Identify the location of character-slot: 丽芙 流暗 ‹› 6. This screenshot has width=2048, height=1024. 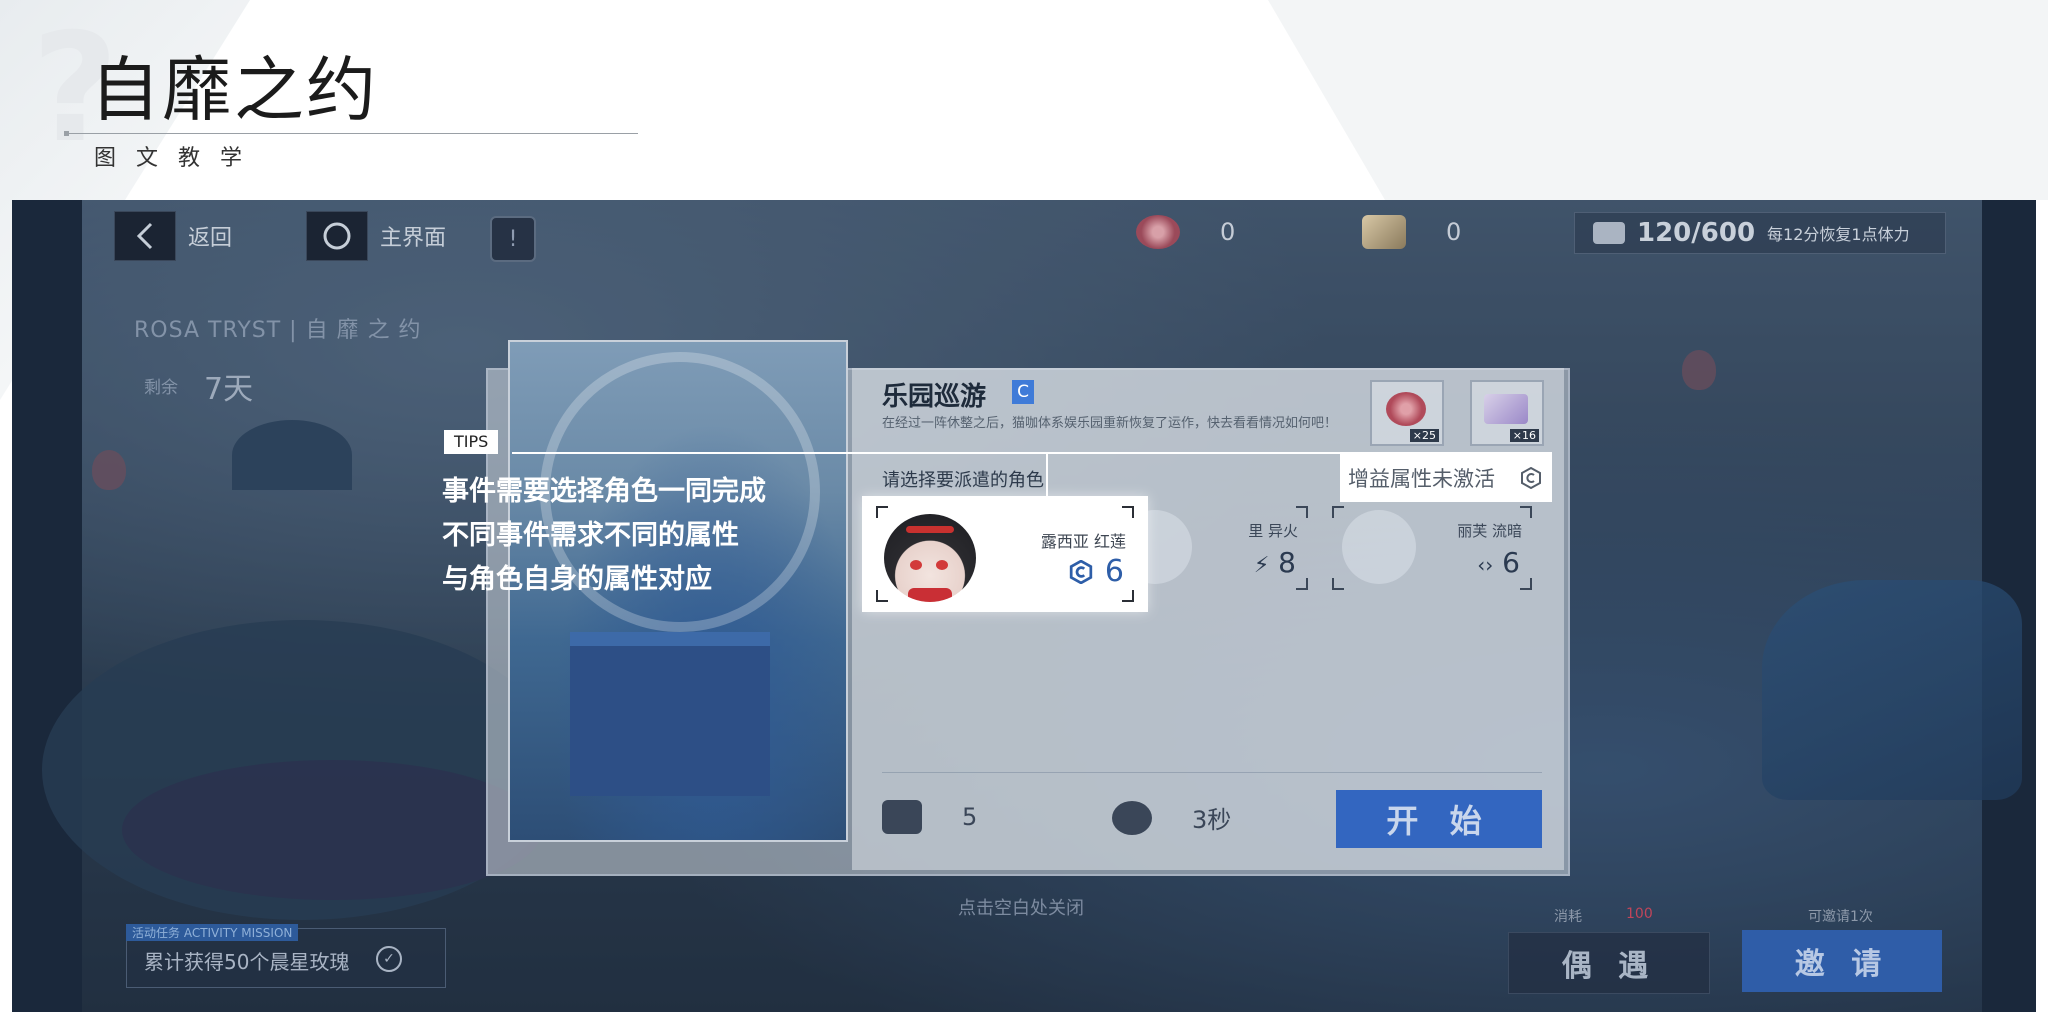
(1432, 548).